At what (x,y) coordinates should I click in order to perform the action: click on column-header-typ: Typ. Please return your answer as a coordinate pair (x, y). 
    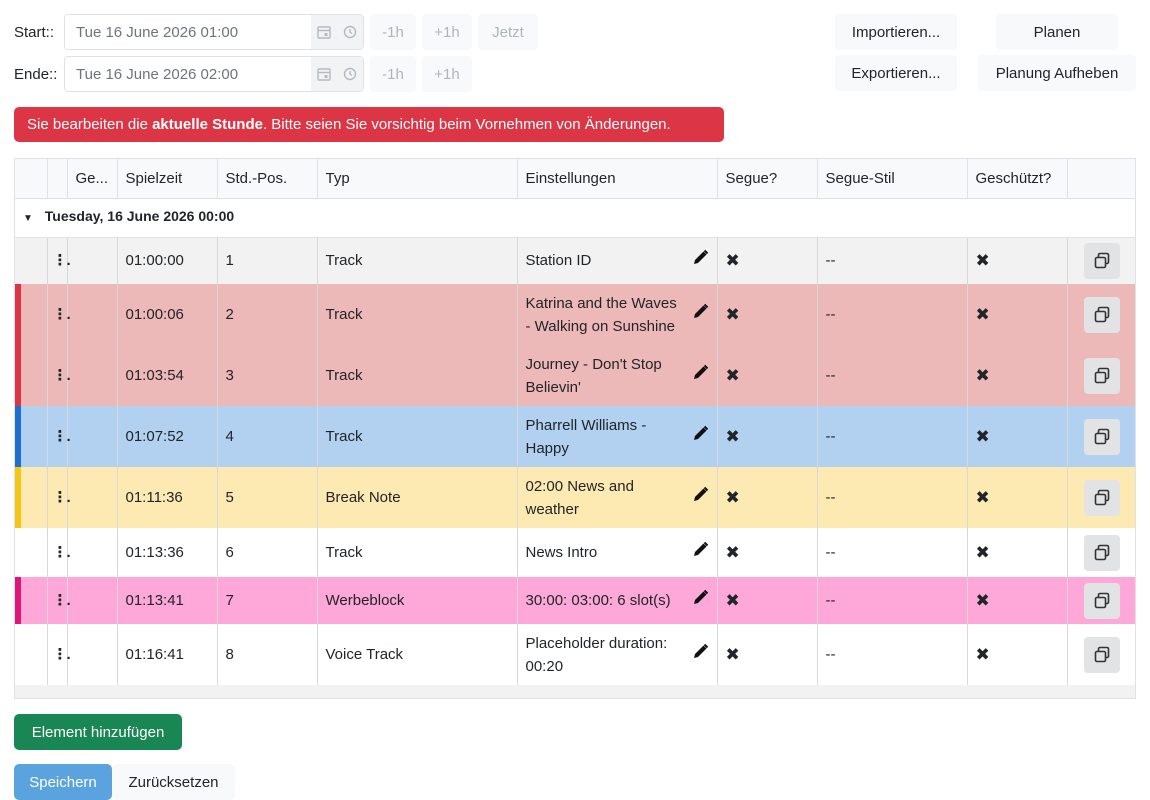
    Looking at the image, I should click on (417, 179).